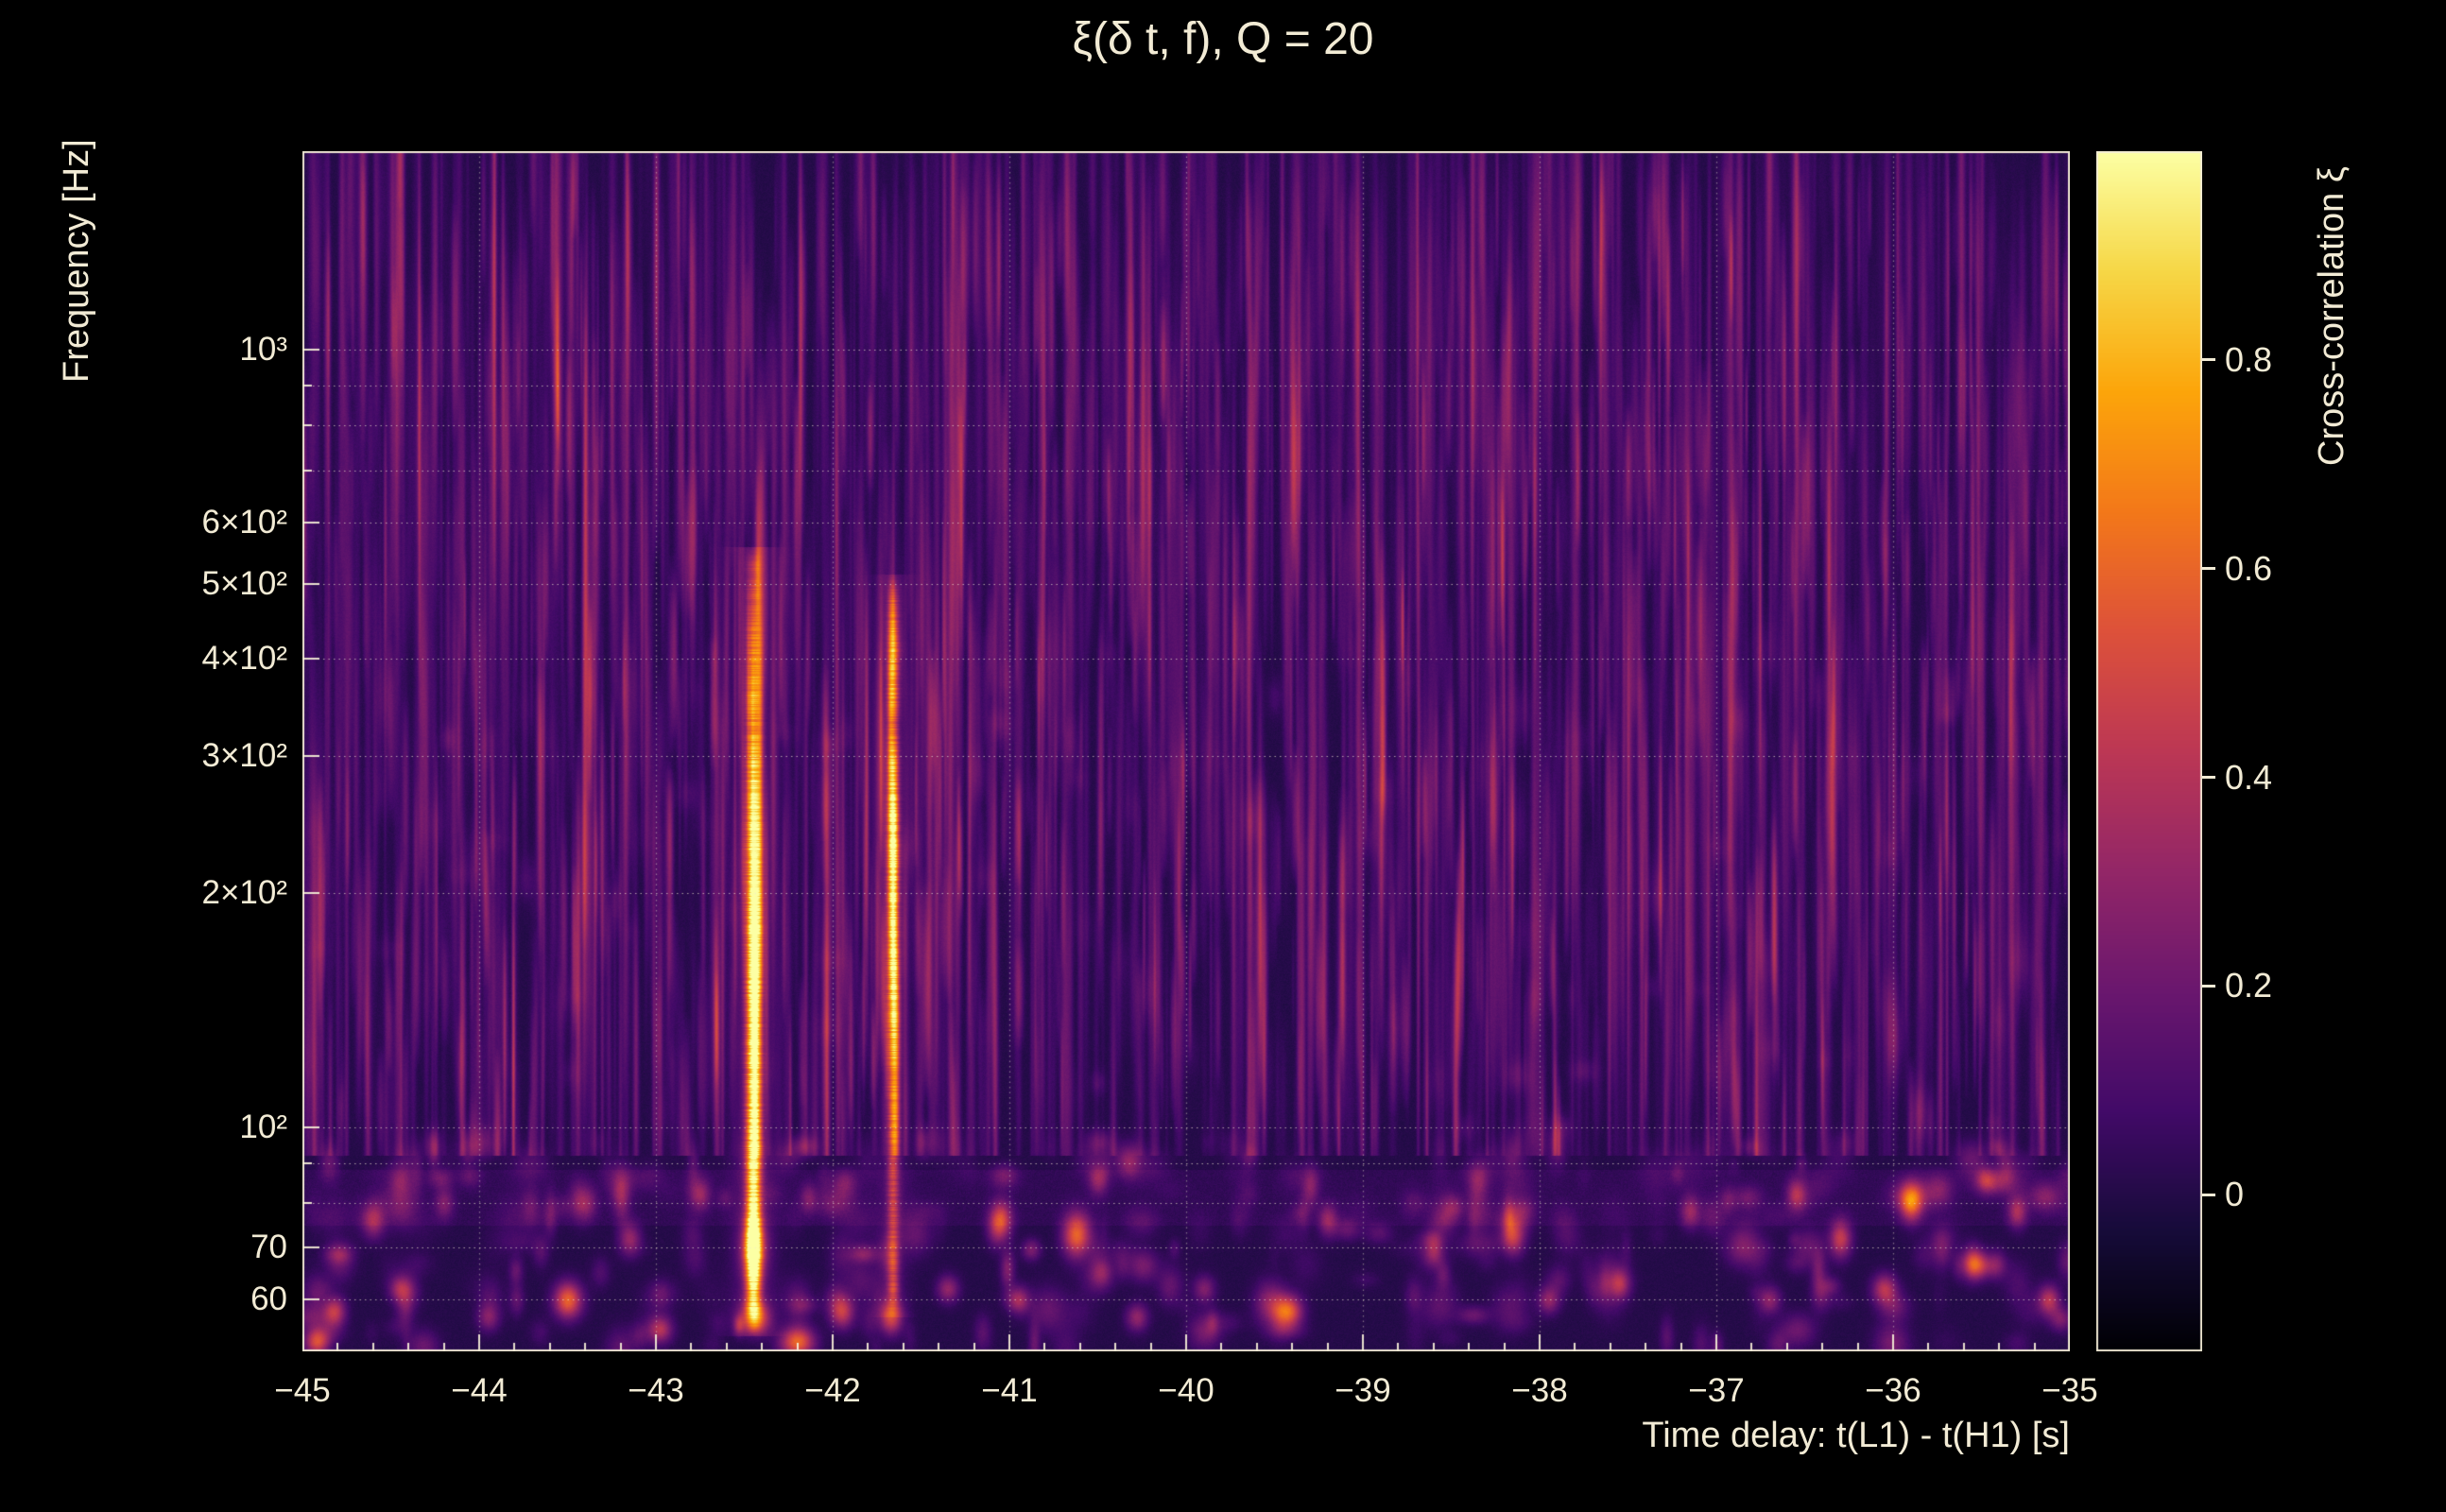 The height and width of the screenshot is (1512, 2446). Describe the element at coordinates (656, 1390) in the screenshot. I see `x-tick-label: −43` at that location.